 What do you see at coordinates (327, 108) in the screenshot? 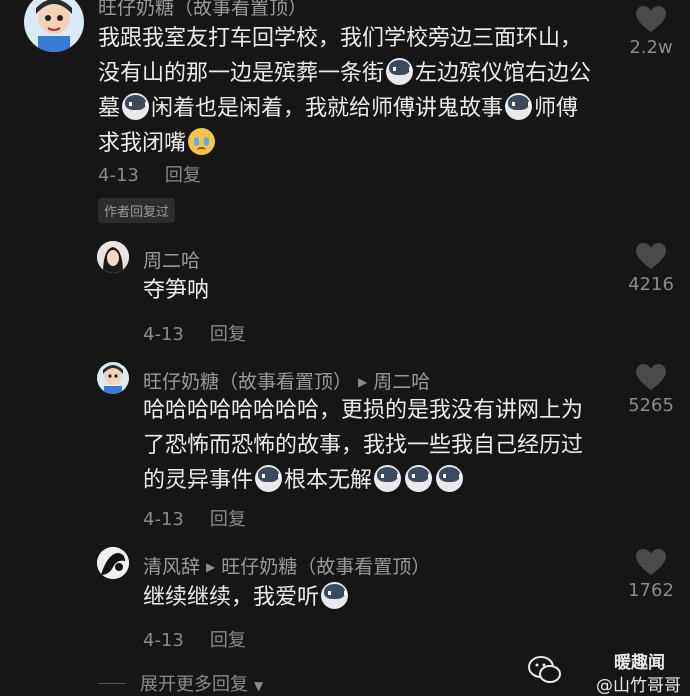
I see `comment-text-part: 闲着也是闲着，我就给师傅讲鬼故事` at bounding box center [327, 108].